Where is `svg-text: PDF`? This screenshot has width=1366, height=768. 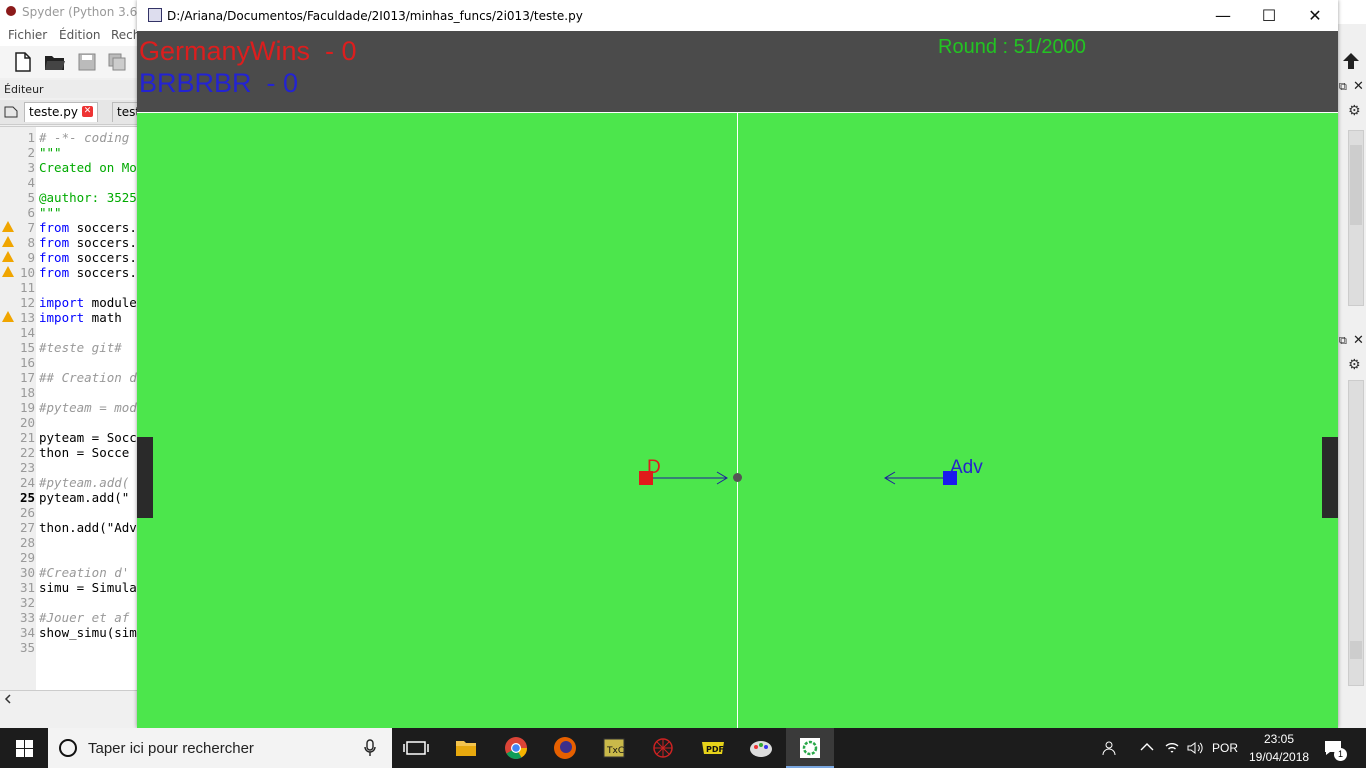
svg-text: PDF is located at coordinates (715, 749).